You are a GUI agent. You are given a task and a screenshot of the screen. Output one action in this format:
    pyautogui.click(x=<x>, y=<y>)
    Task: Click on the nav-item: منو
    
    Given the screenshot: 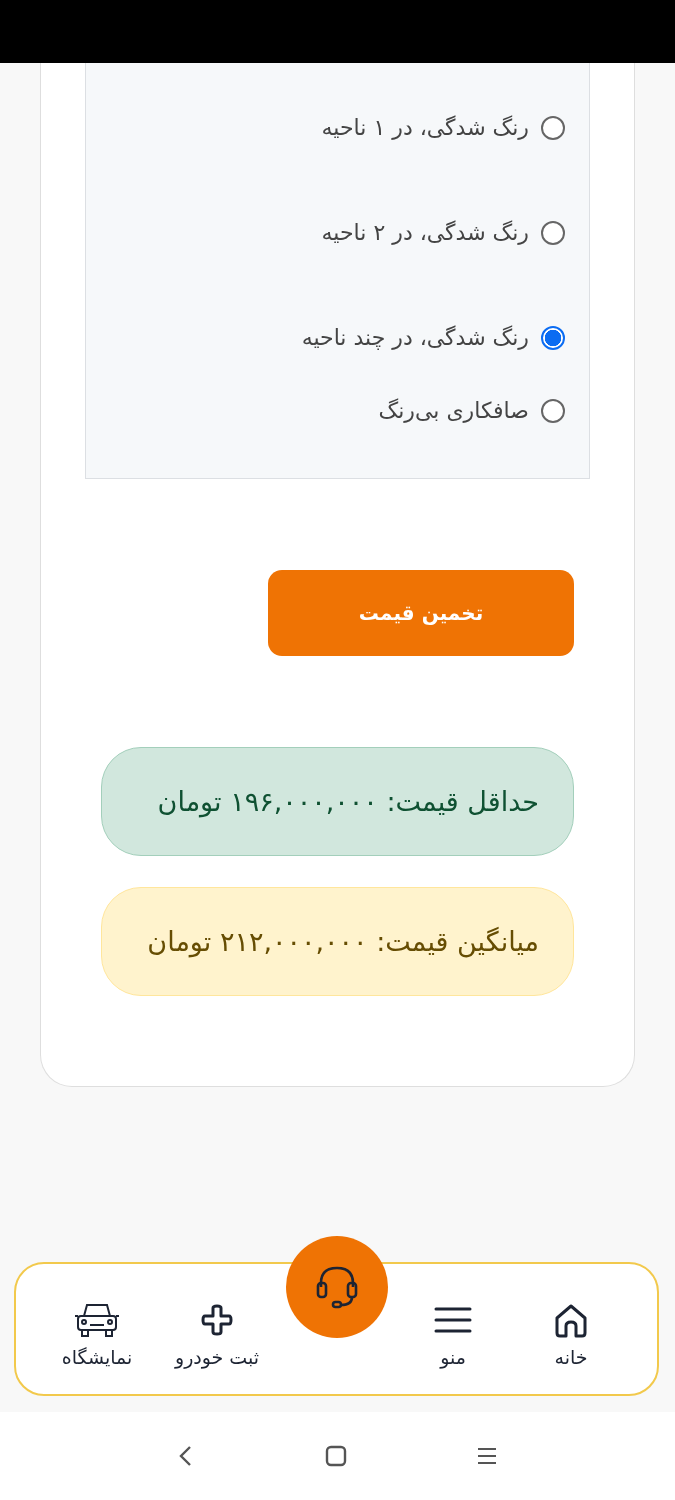 What is the action you would take?
    pyautogui.click(x=453, y=1334)
    